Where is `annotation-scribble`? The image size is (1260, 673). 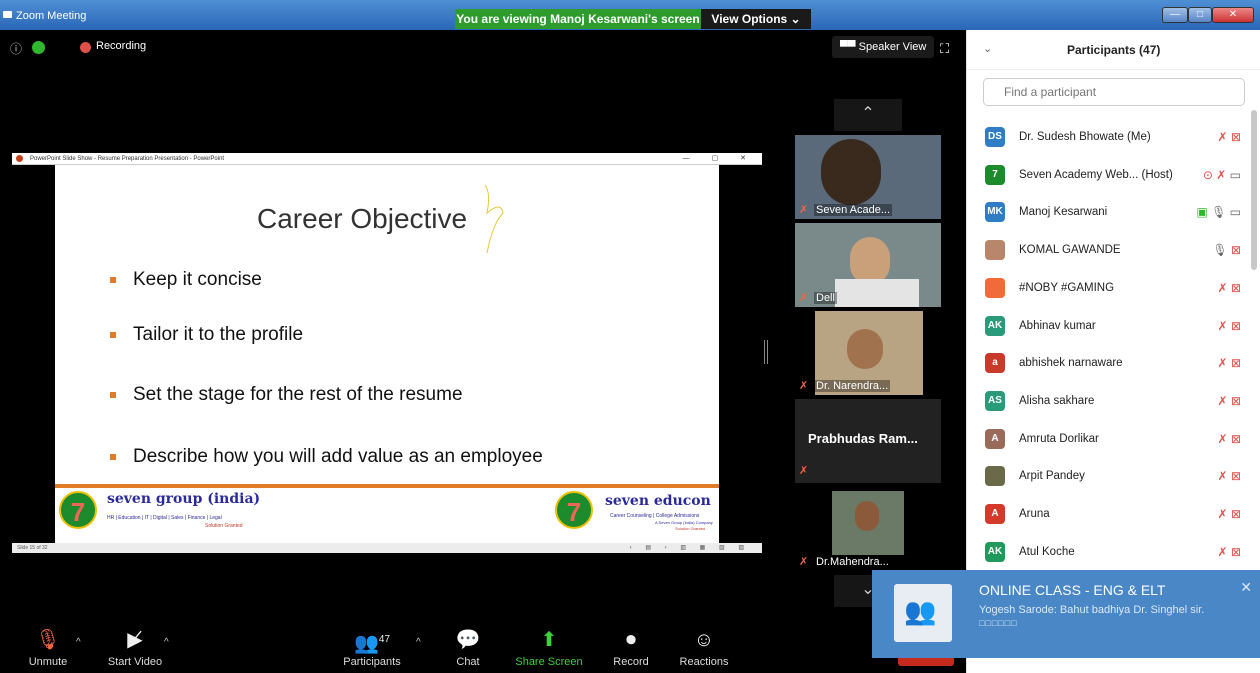 annotation-scribble is located at coordinates (494, 219).